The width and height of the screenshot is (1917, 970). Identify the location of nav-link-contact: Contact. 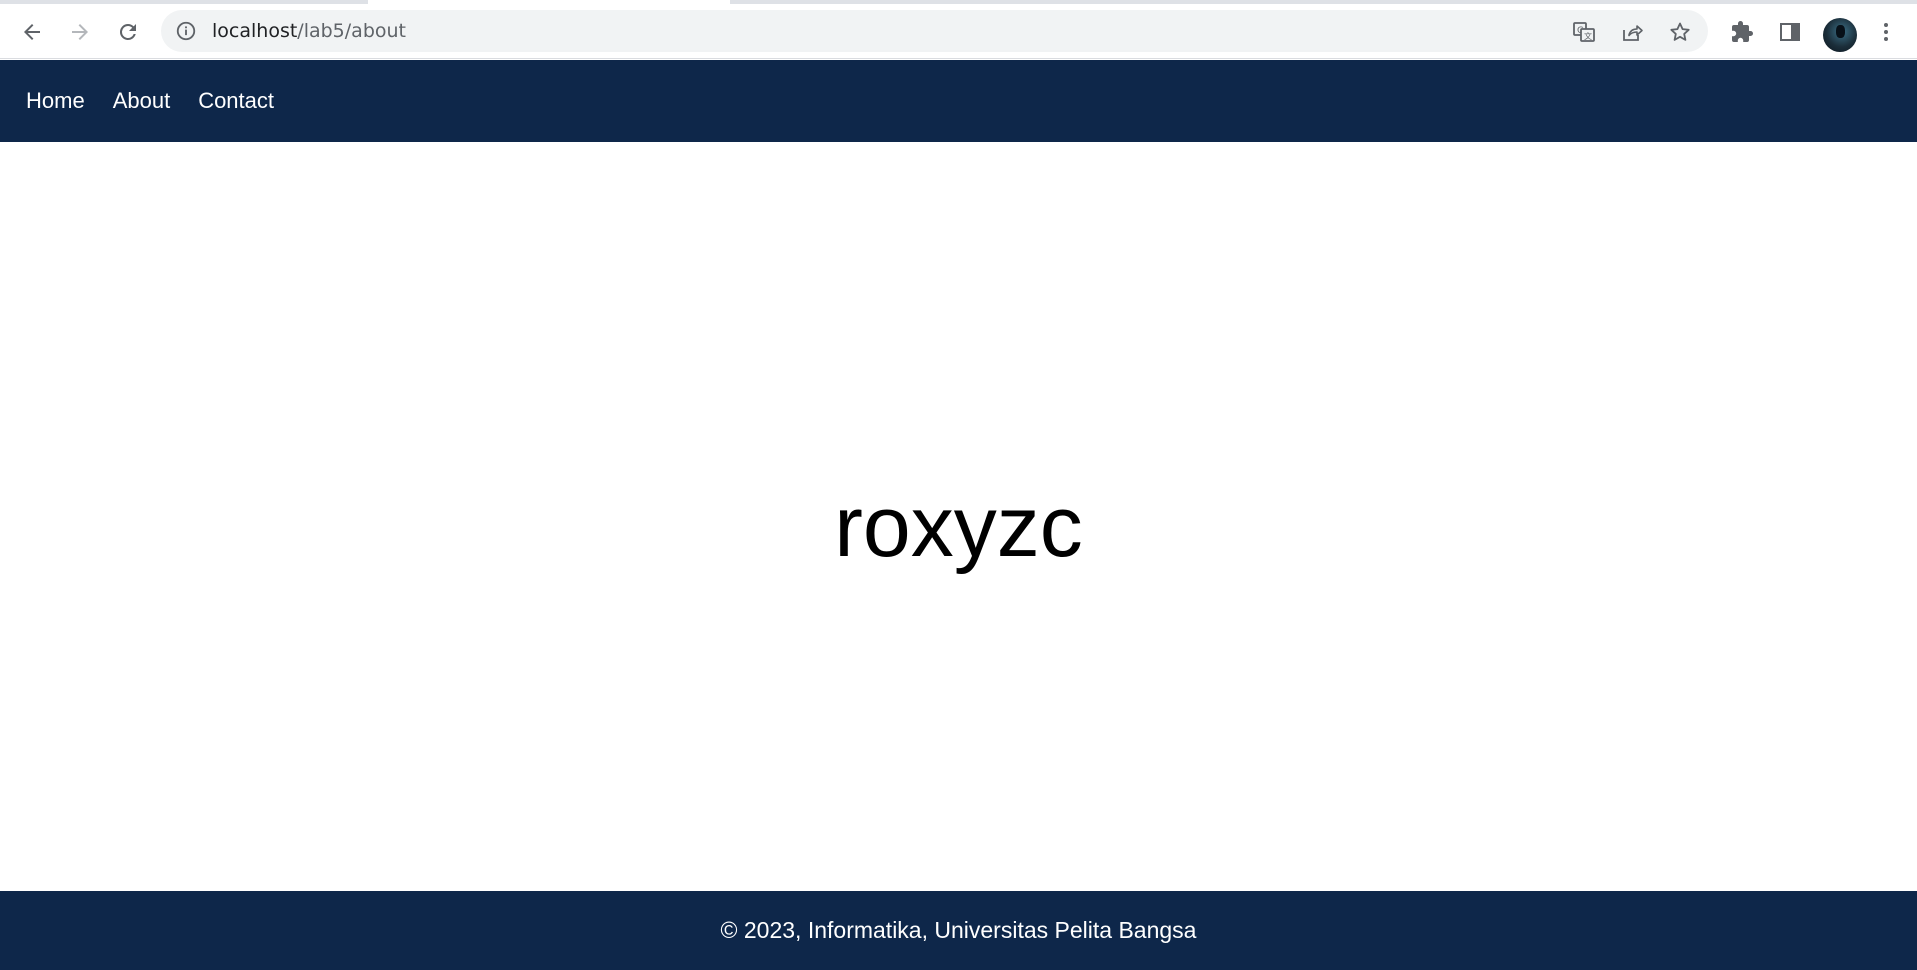
(236, 101).